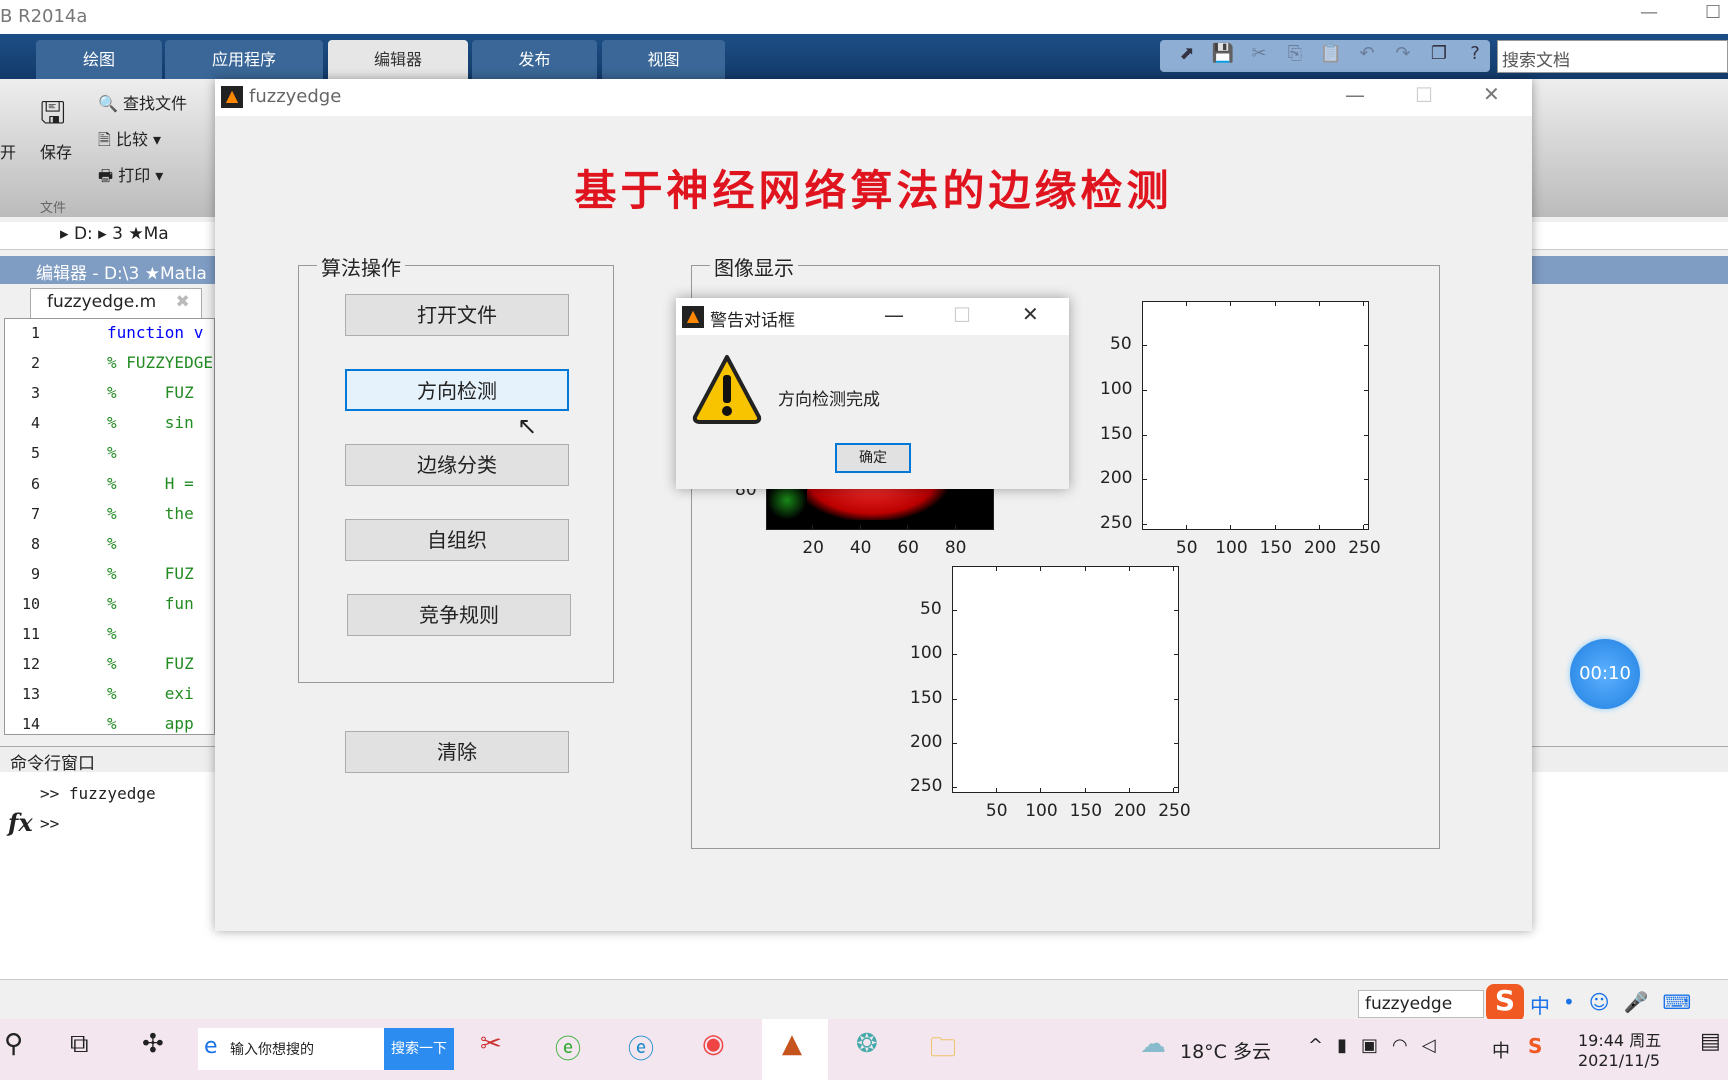  What do you see at coordinates (1439, 56) in the screenshot?
I see `window-icon: ❐` at bounding box center [1439, 56].